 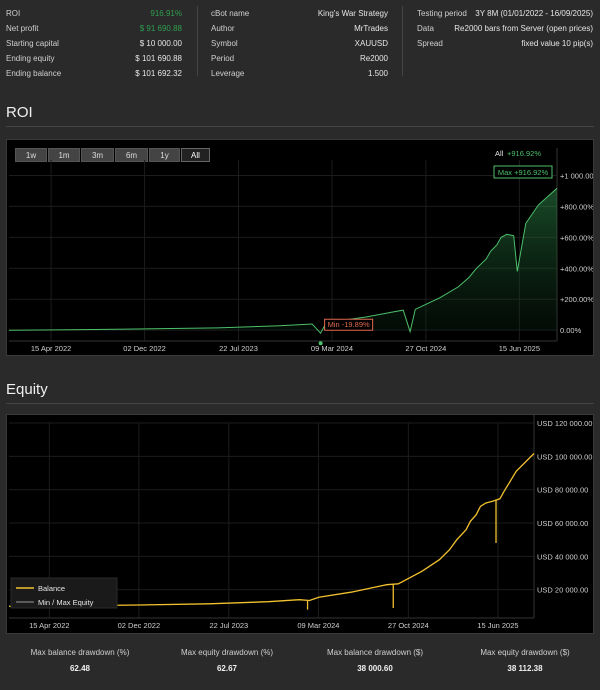 I want to click on info-label: Data, so click(x=425, y=28).